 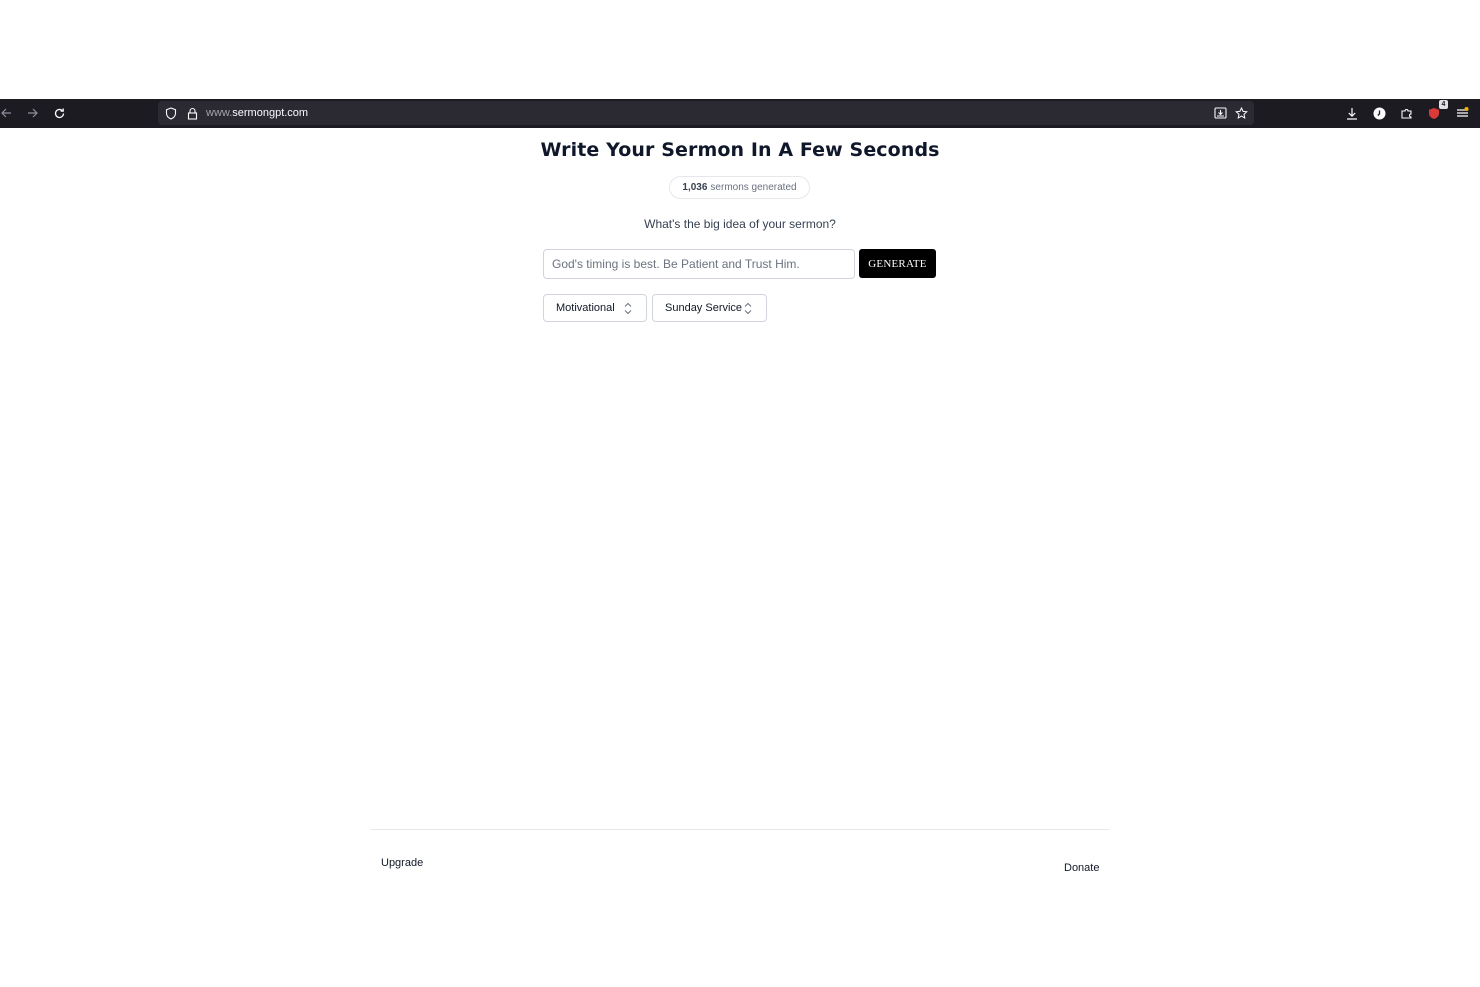 What do you see at coordinates (706, 113) in the screenshot?
I see `address-bar: www.sermongpt.com` at bounding box center [706, 113].